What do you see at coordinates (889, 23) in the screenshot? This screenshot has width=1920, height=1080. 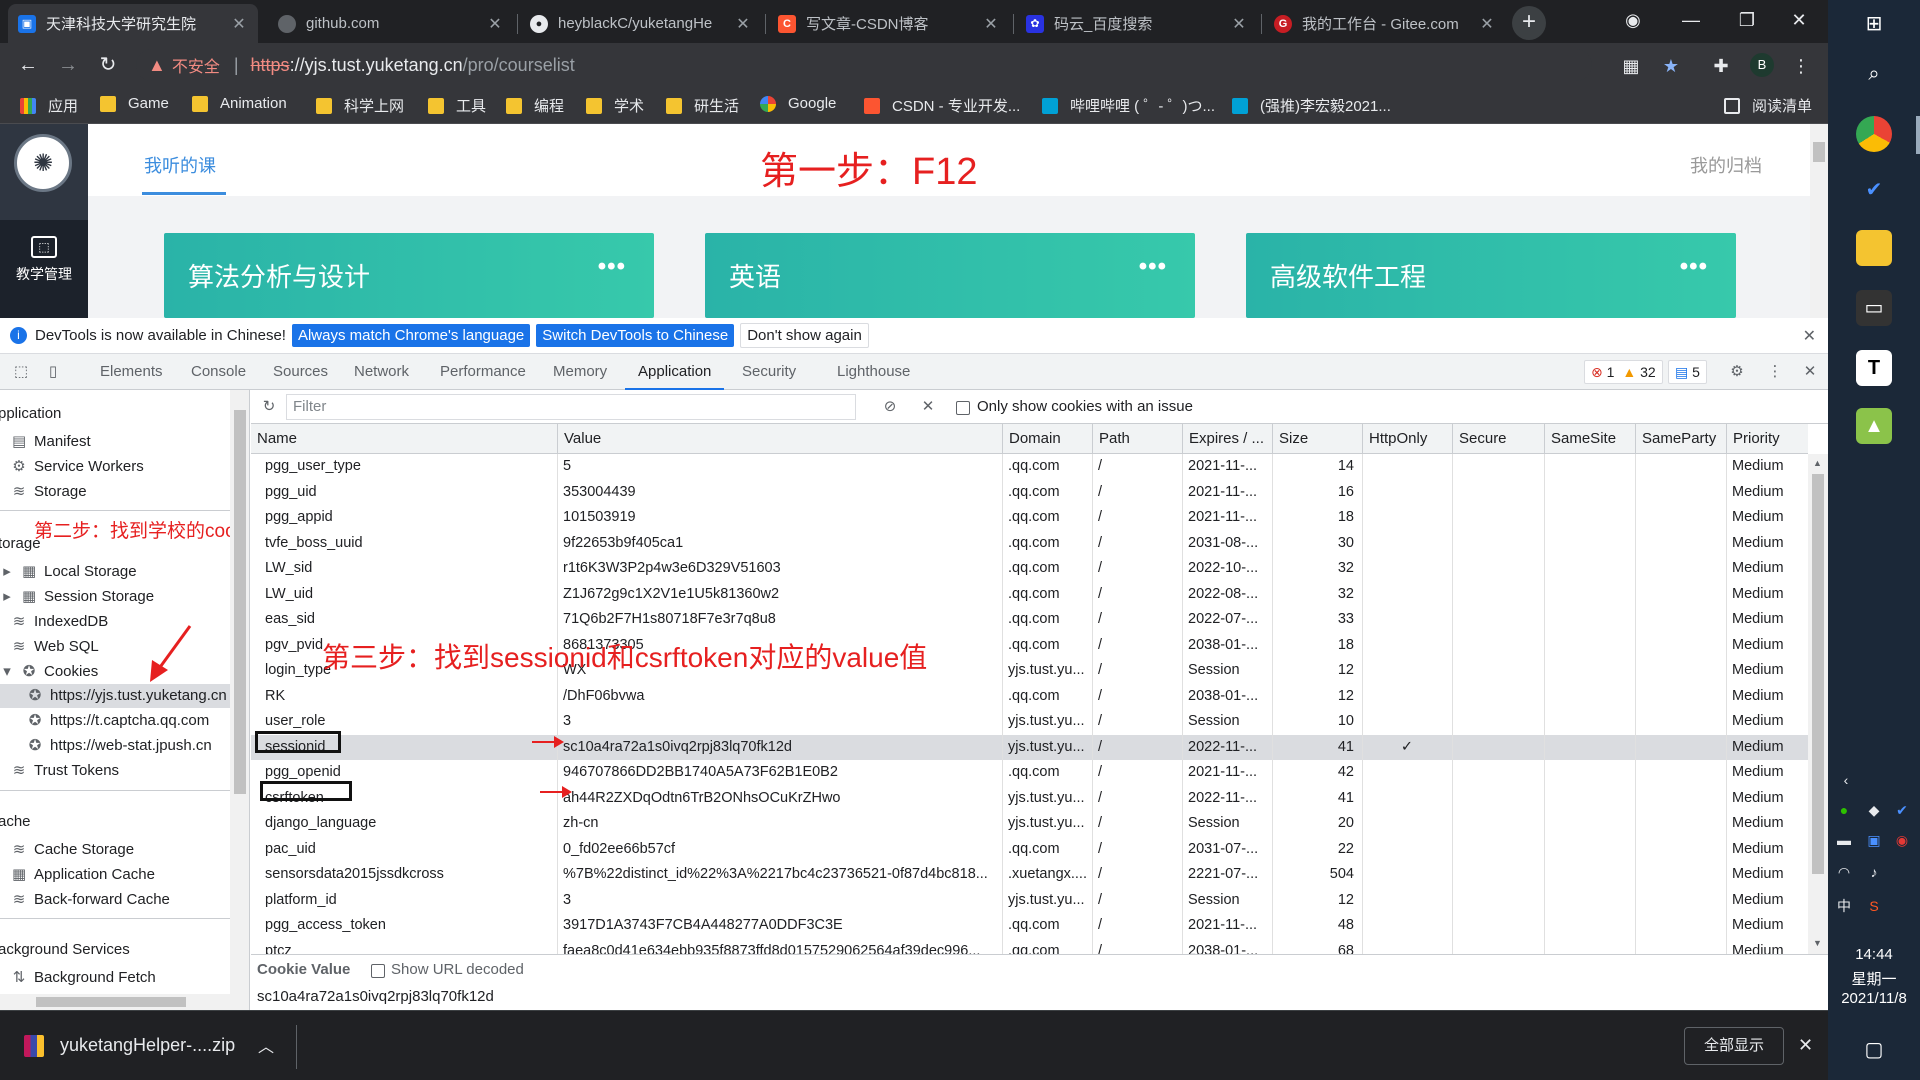 I see `browser-tab-3: C 写文章-CSDN博客 ✕` at bounding box center [889, 23].